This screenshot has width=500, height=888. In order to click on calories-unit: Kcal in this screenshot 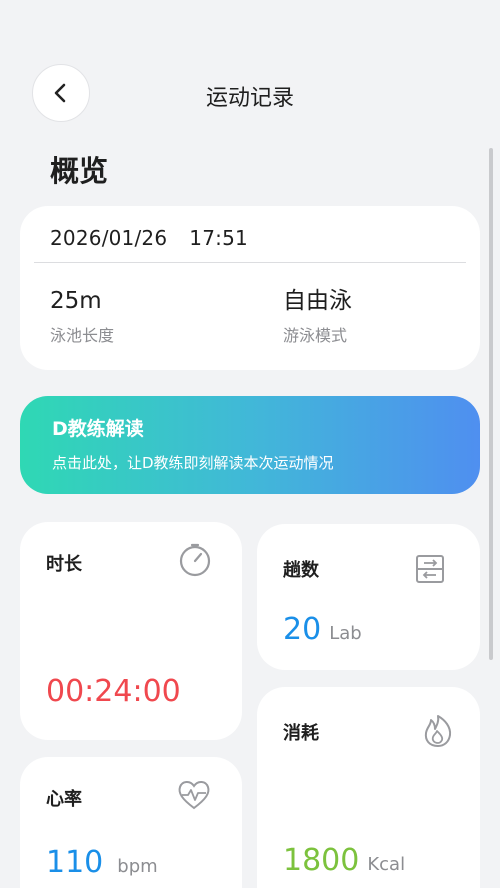, I will do `click(386, 864)`.